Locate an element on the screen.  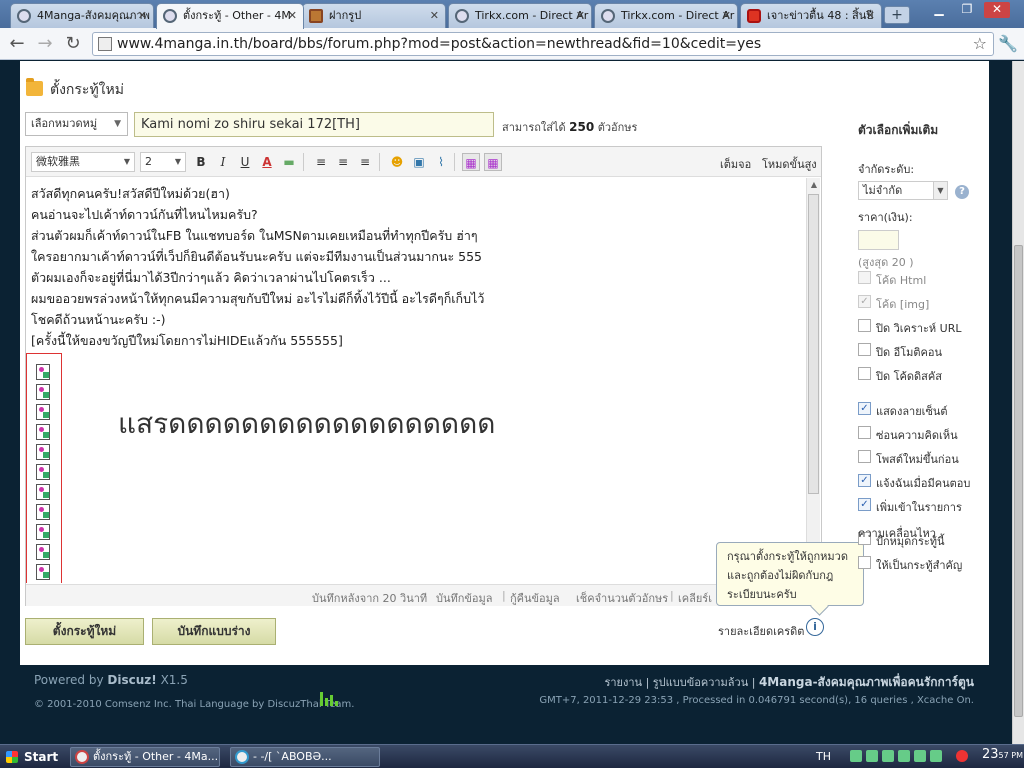
underline-icon: U is located at coordinates (245, 162).